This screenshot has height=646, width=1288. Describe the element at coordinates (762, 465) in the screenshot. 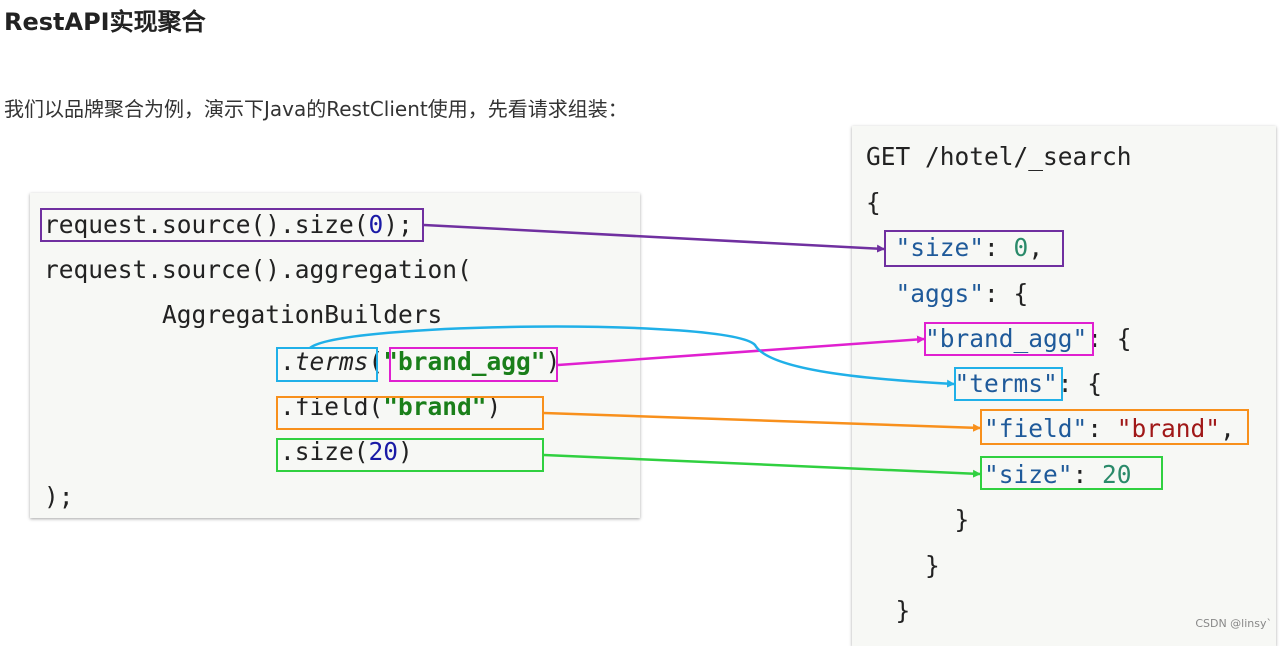

I see `green-mapping-arrow` at that location.